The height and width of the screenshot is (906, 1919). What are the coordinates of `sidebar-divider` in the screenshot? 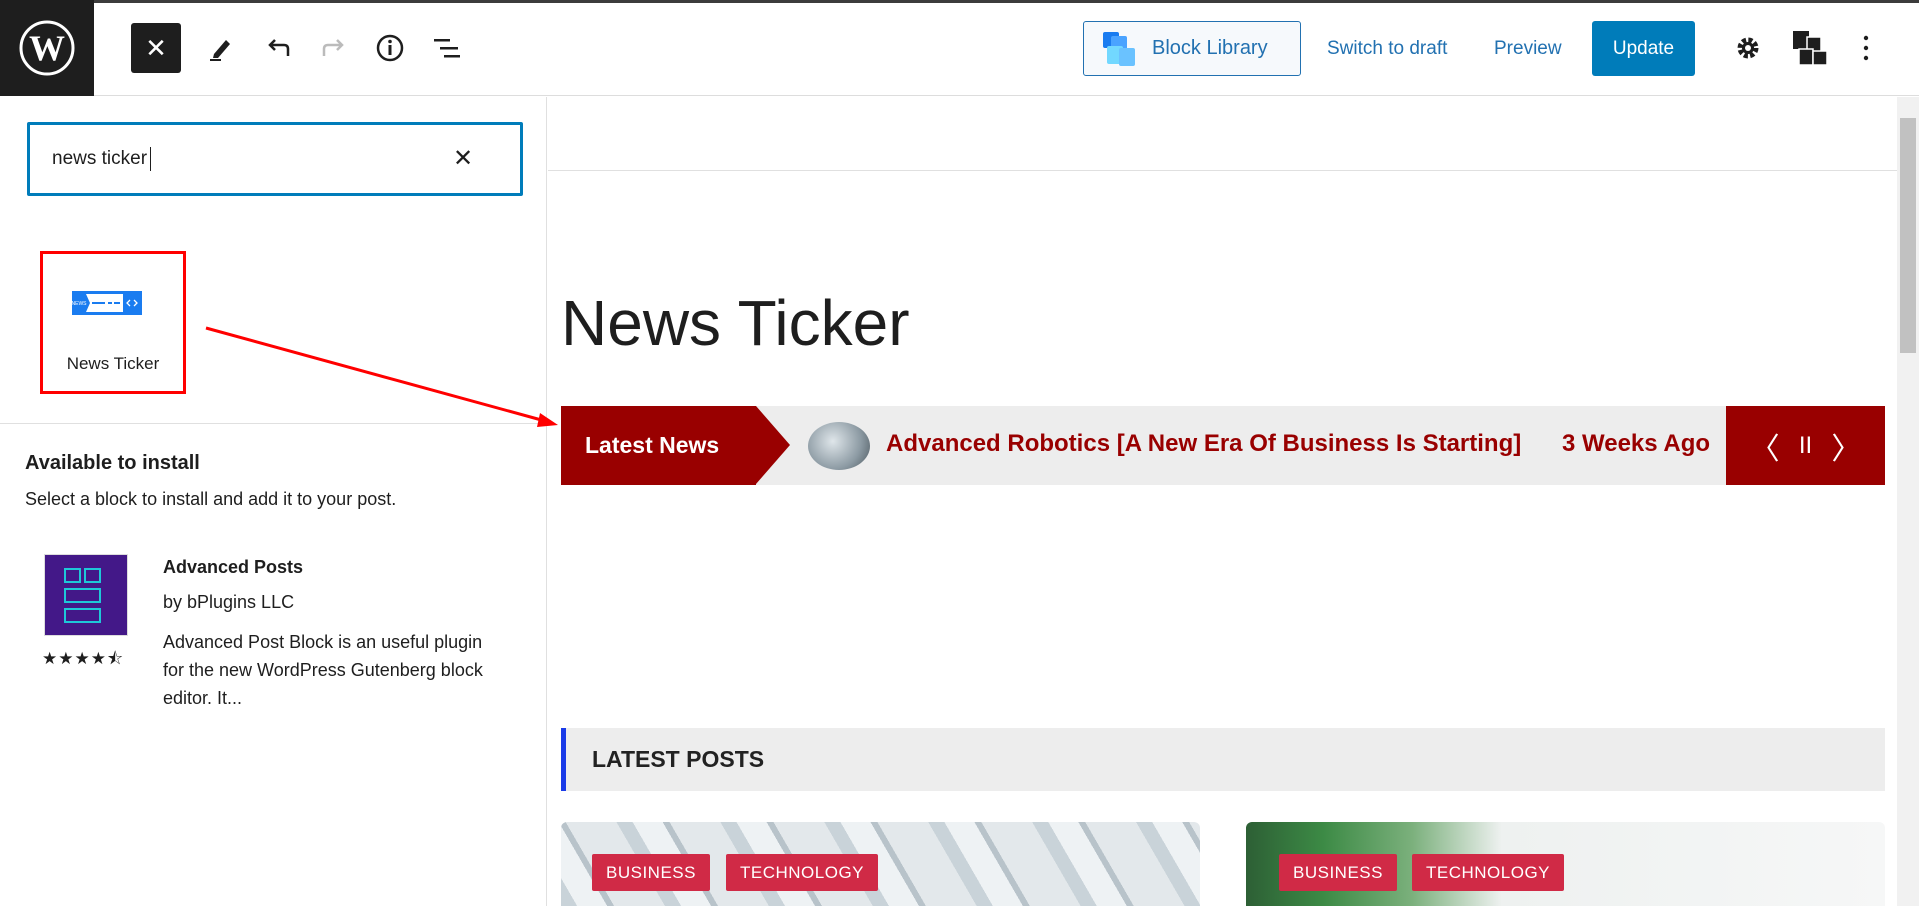 It's located at (273, 423).